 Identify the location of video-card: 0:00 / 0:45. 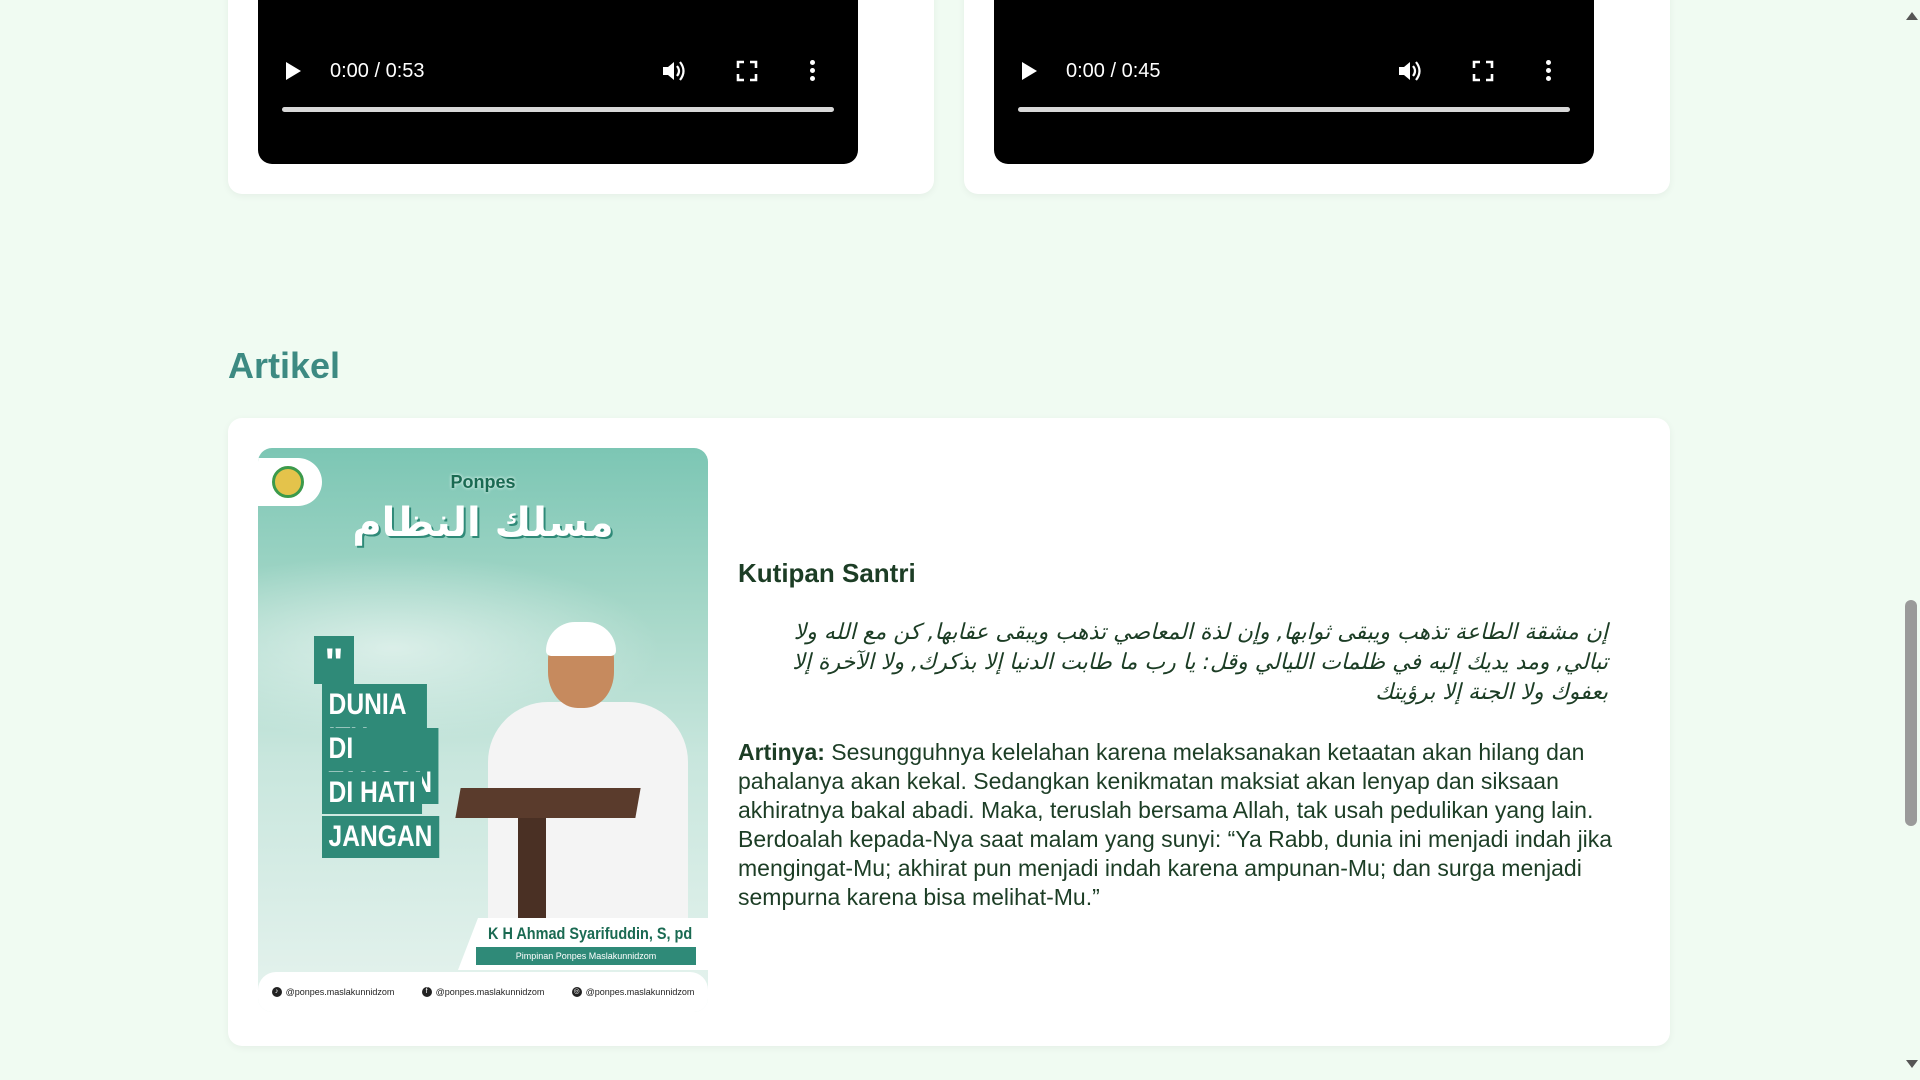
(1317, 97).